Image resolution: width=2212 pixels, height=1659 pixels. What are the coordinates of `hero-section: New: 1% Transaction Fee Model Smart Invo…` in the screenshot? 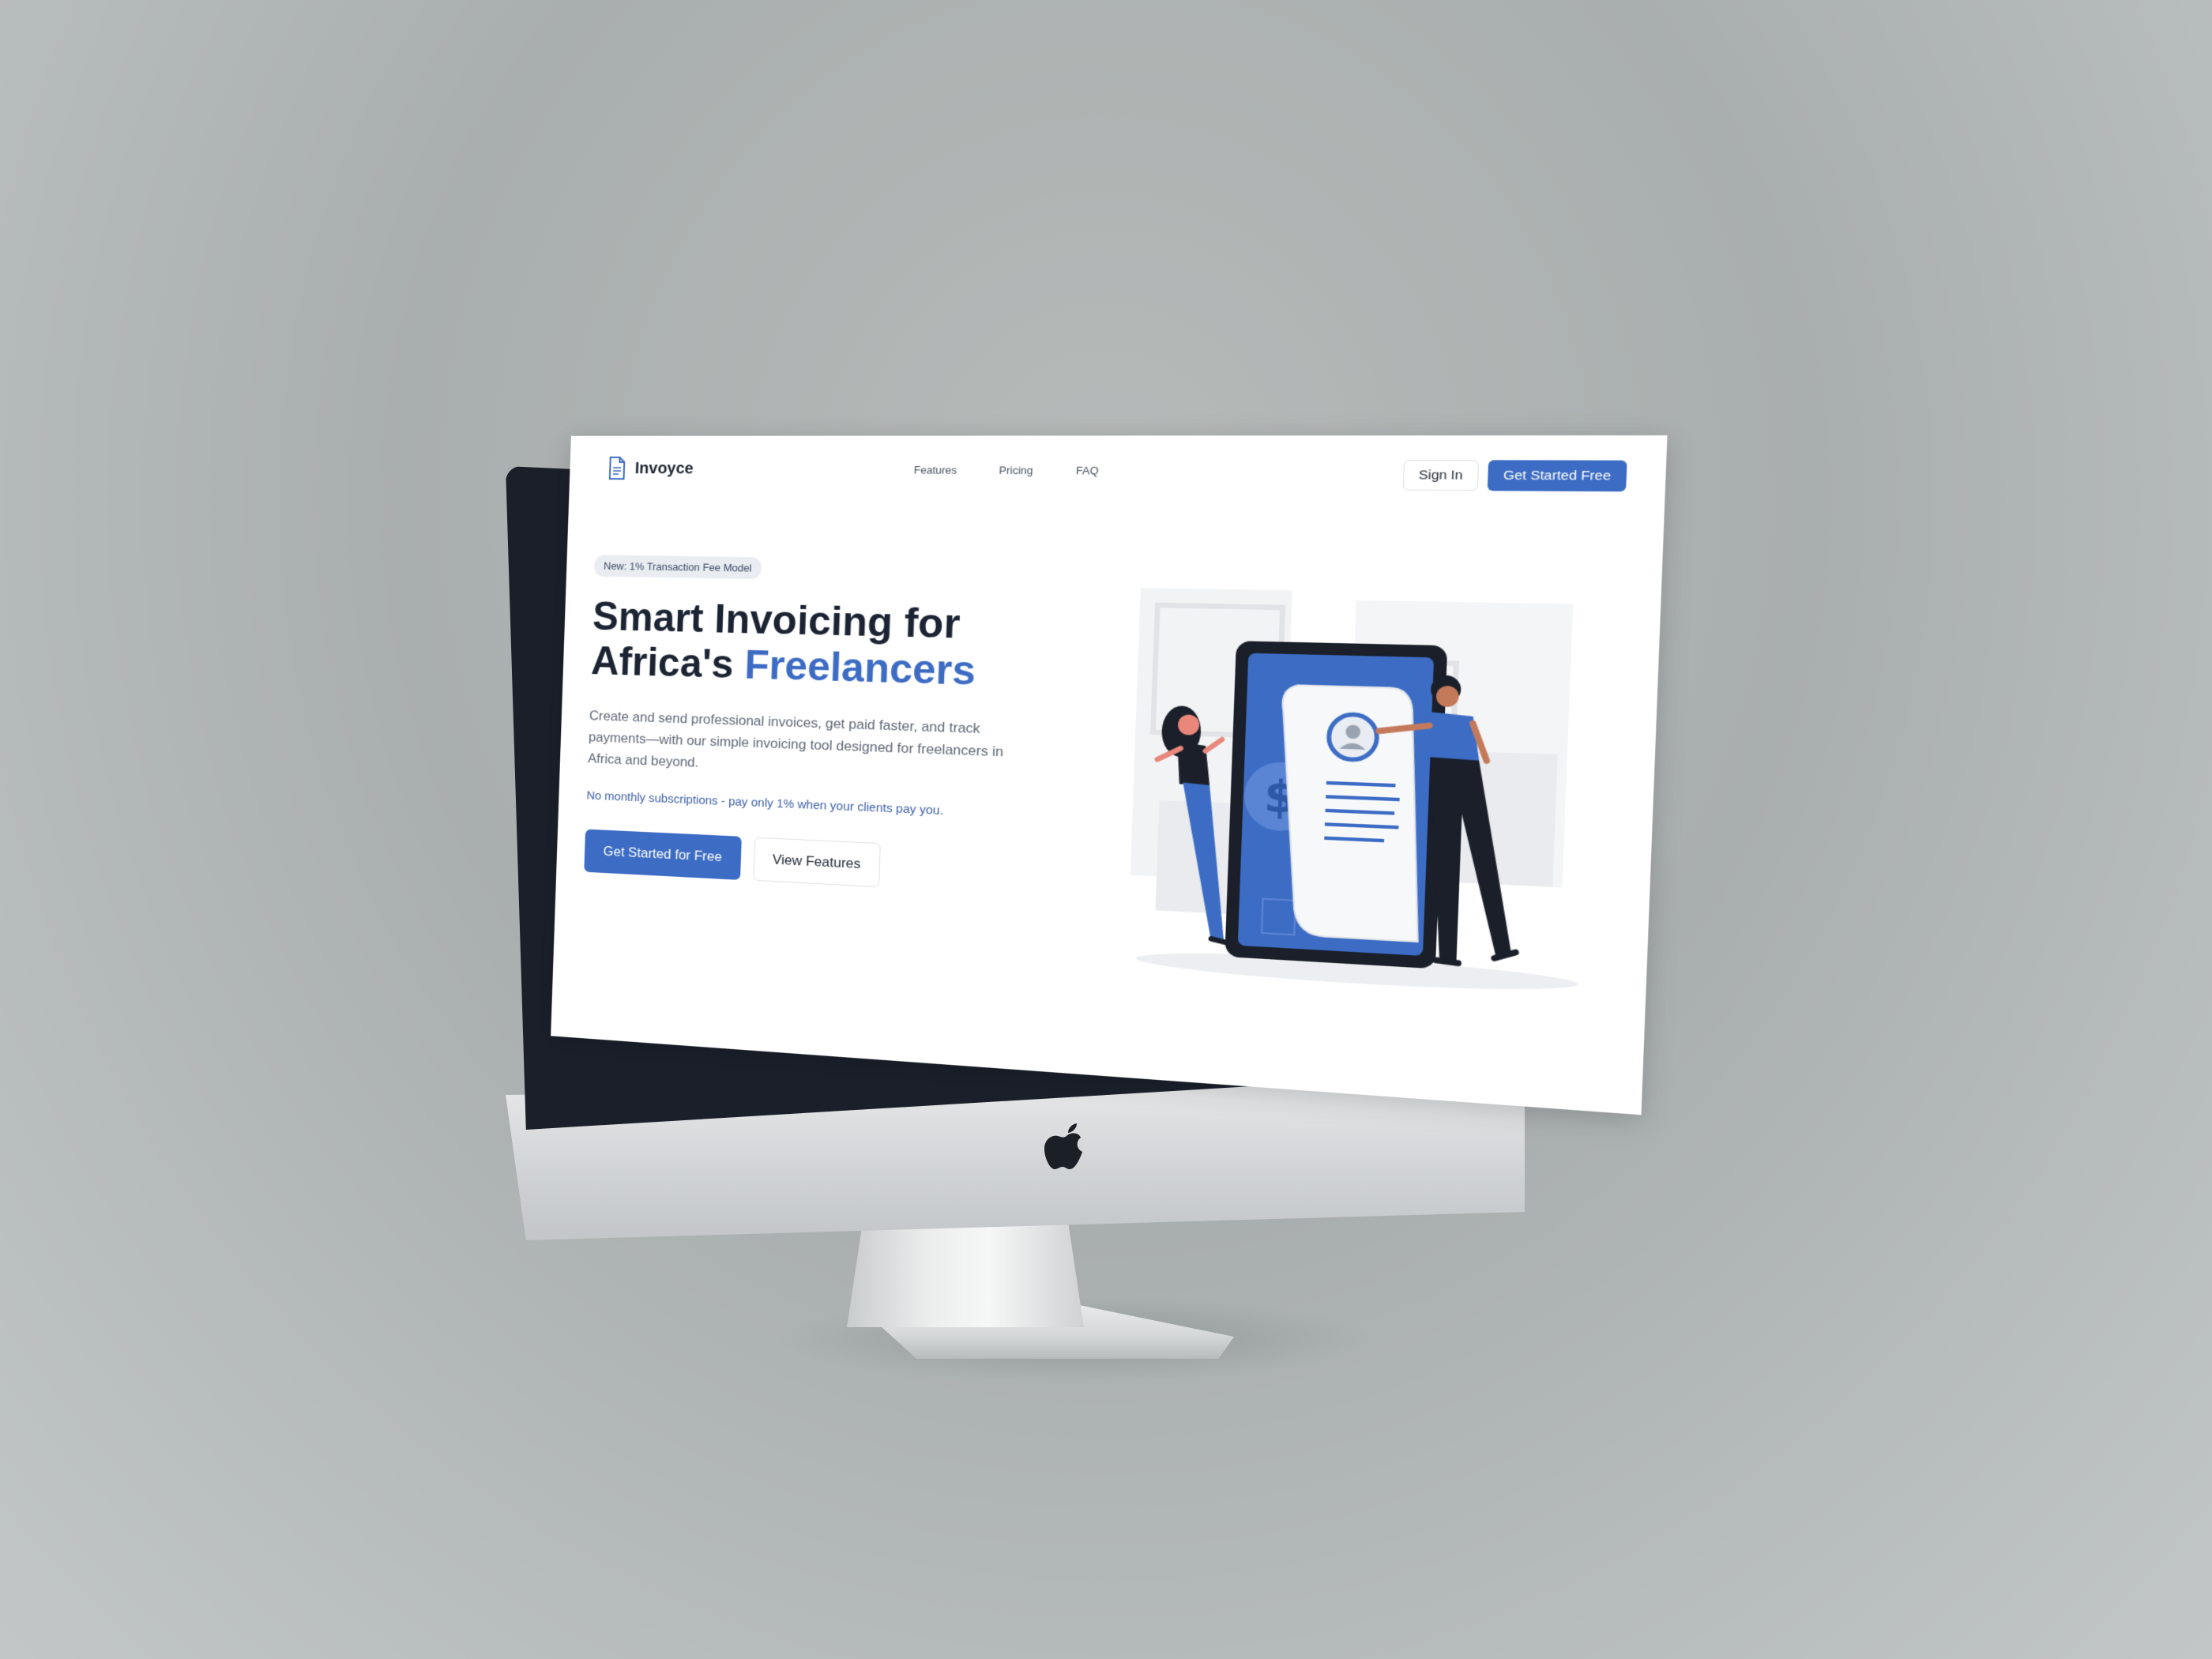 It's located at (844, 726).